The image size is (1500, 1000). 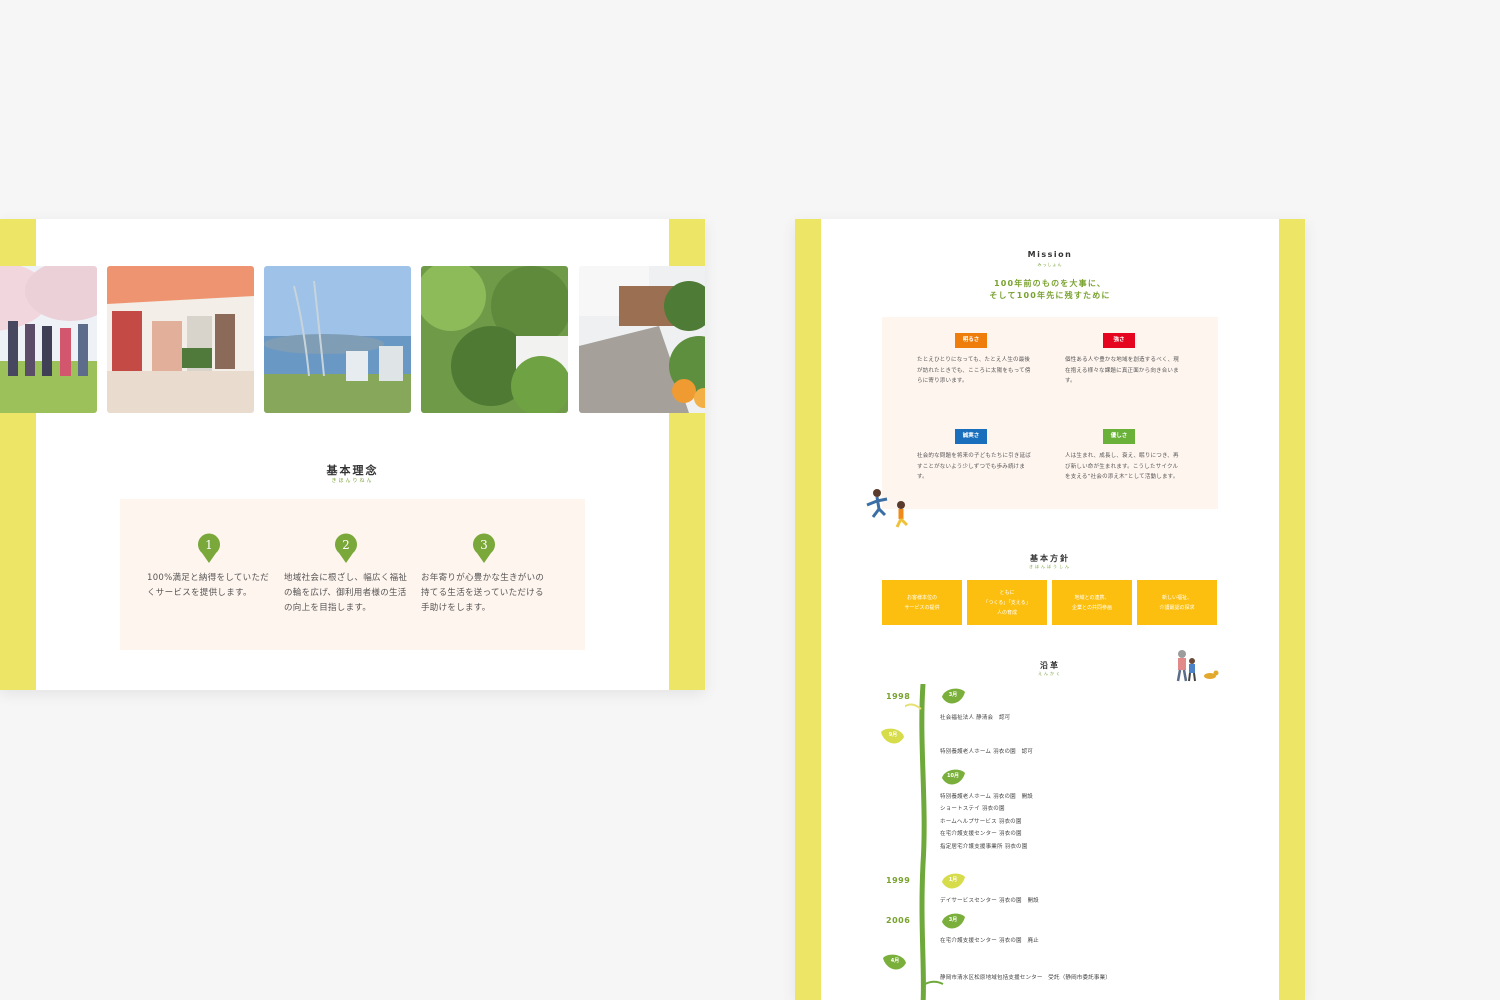 What do you see at coordinates (922, 602) in the screenshot?
I see `policy-card: お客様本位の サービスの提供` at bounding box center [922, 602].